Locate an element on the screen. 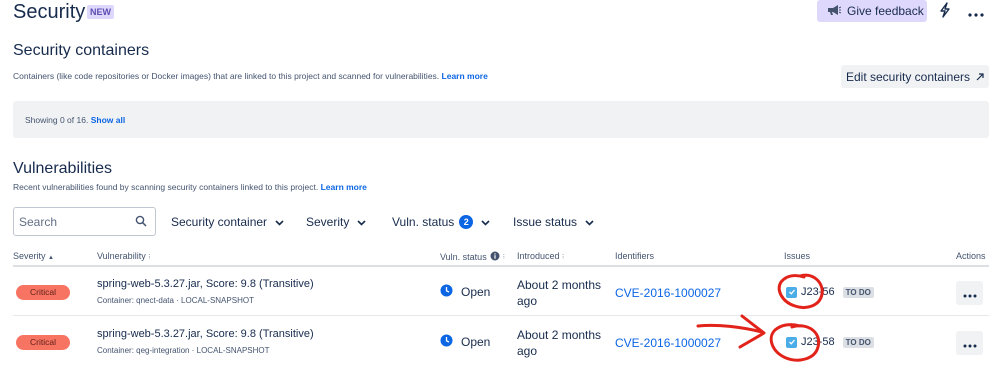  annotation-arrowhead is located at coordinates (752, 331).